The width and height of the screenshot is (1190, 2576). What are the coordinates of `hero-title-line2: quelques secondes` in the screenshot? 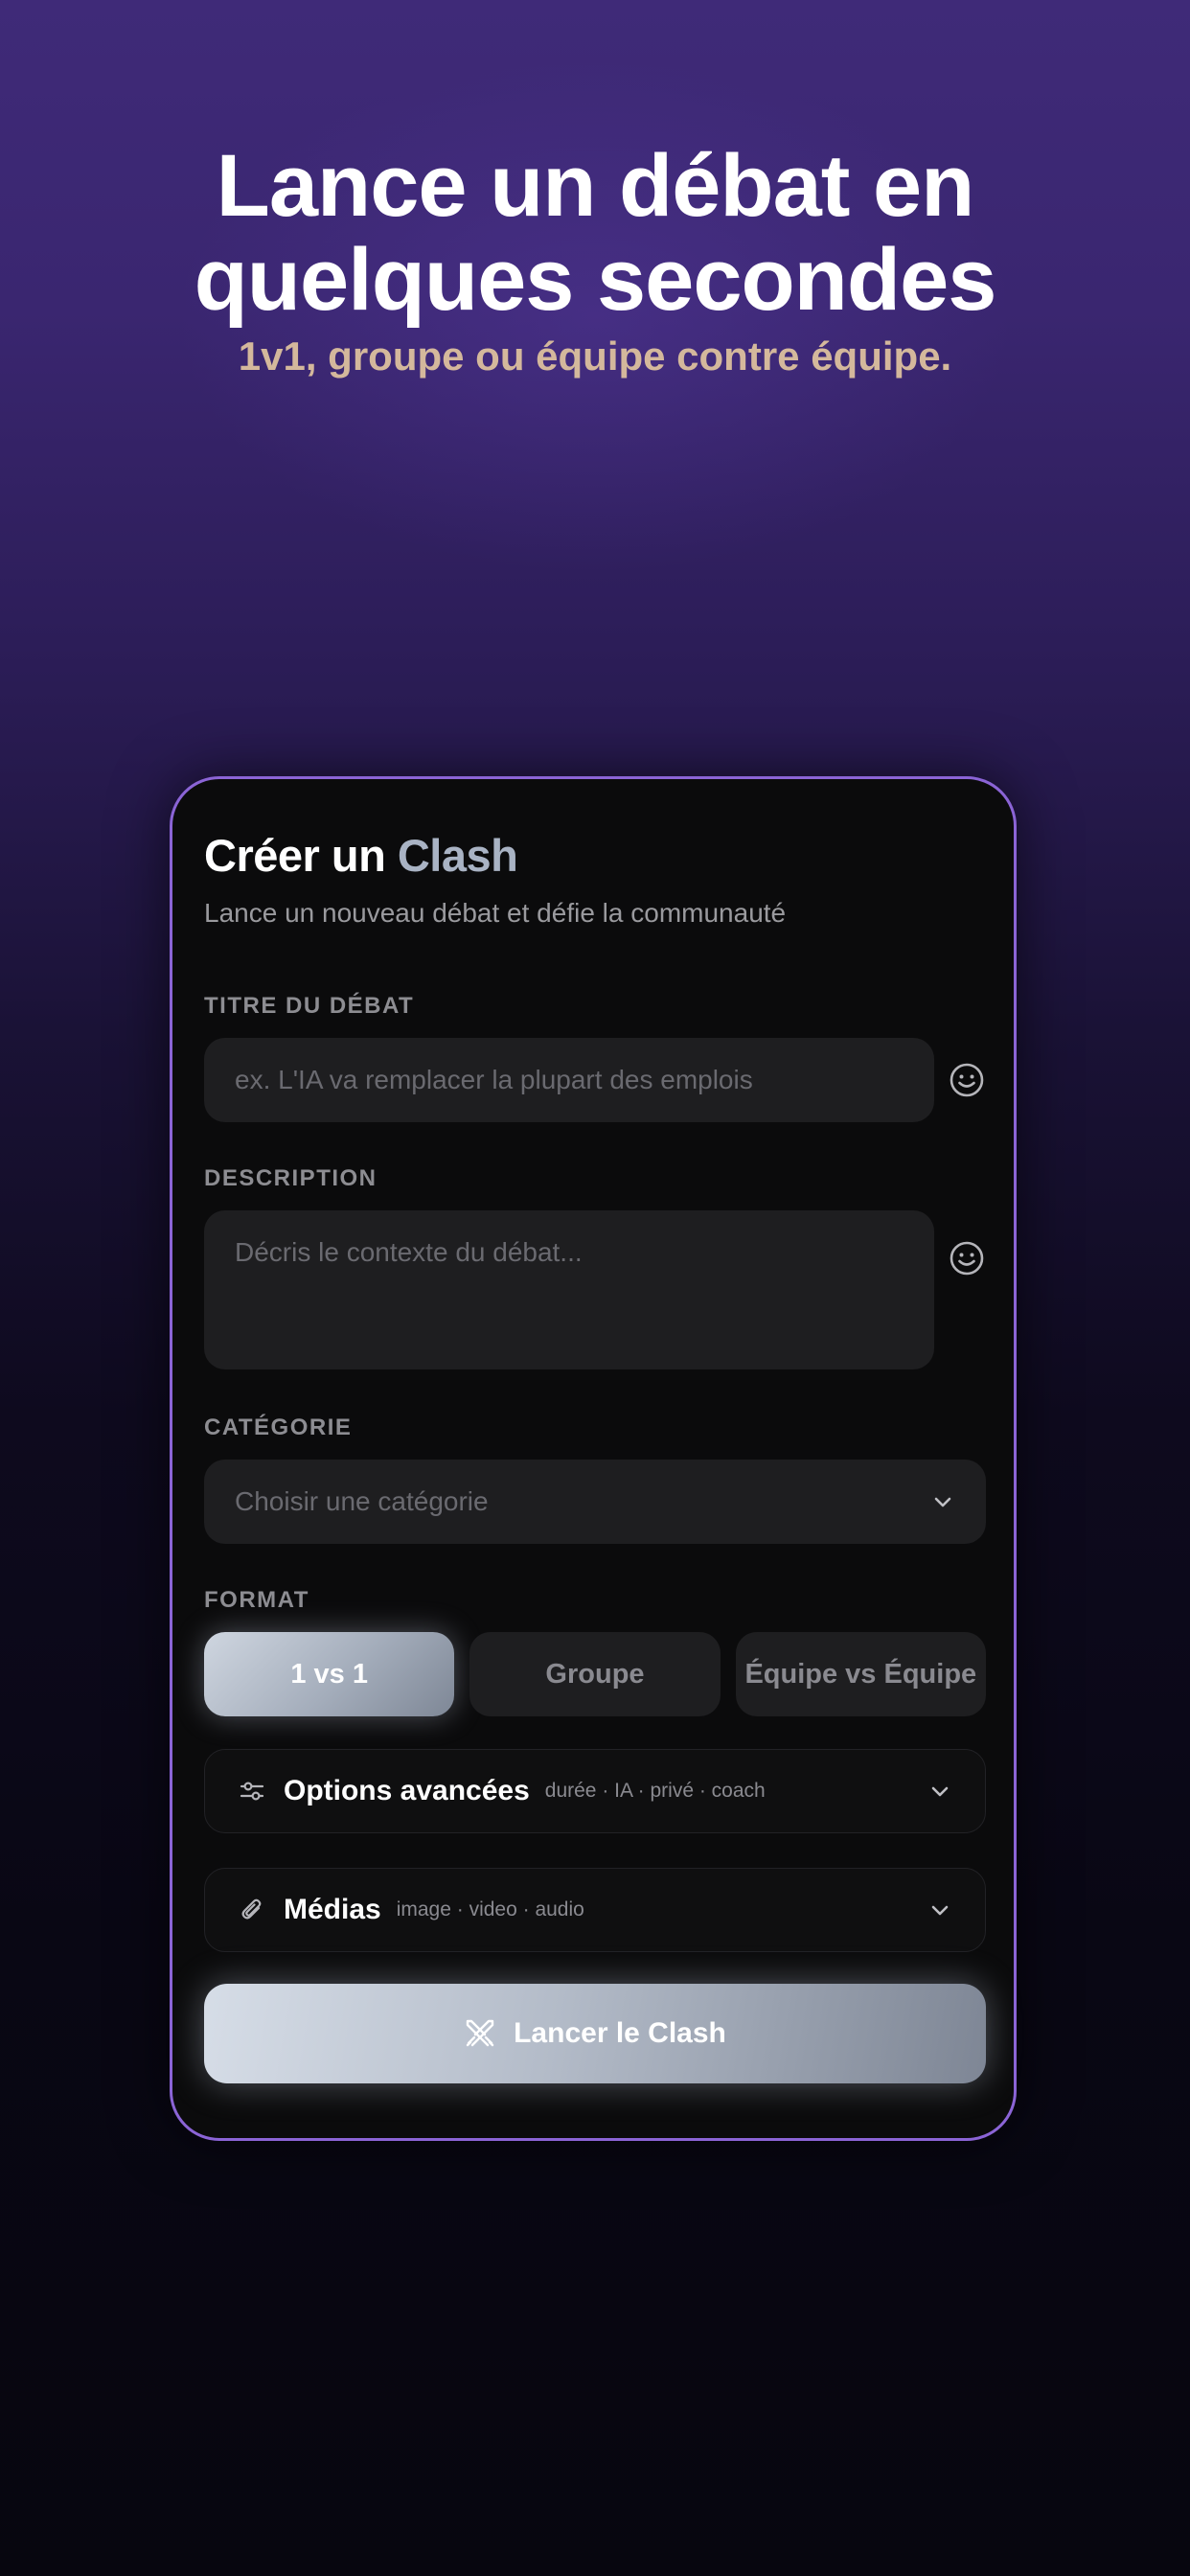 It's located at (595, 280).